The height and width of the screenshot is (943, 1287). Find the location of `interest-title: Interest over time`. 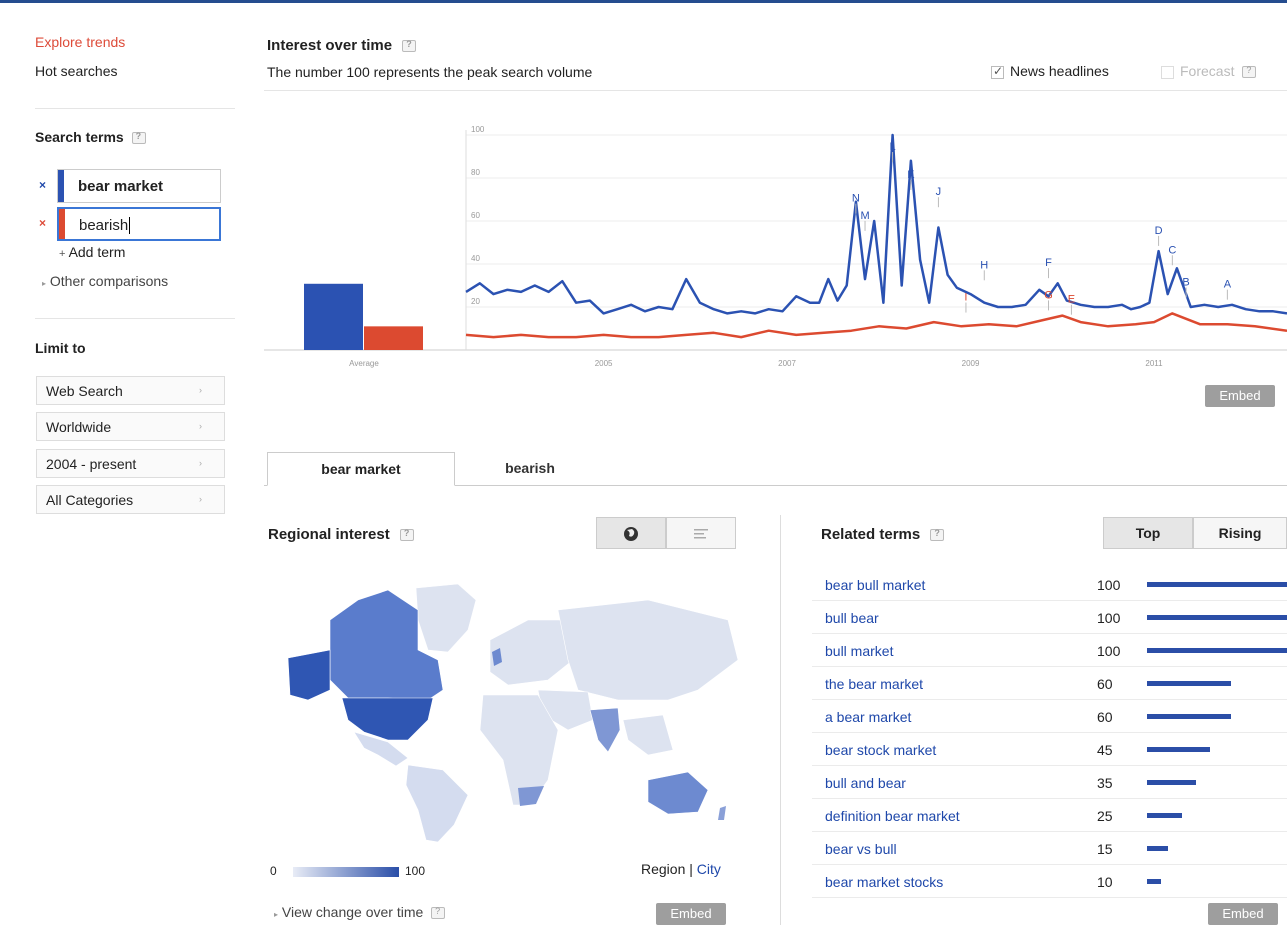

interest-title: Interest over time is located at coordinates (330, 45).